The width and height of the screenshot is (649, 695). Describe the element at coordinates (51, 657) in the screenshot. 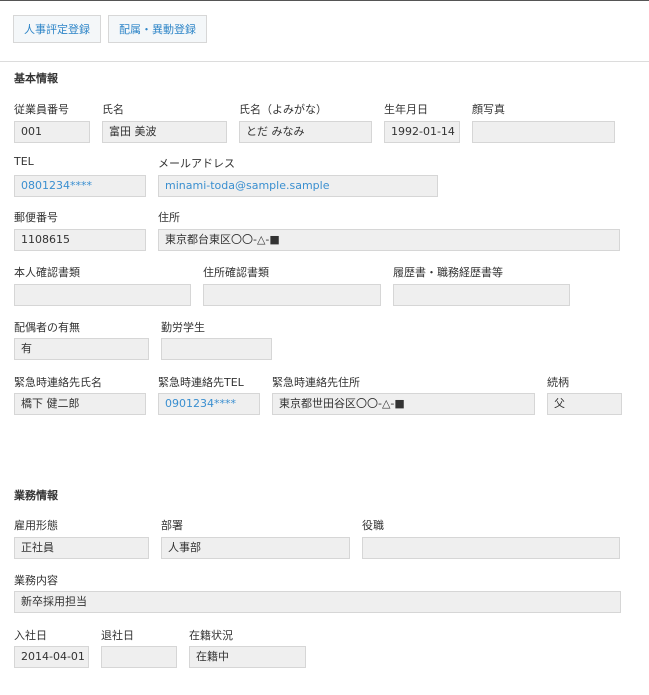

I see `join-date-field: 2014-04-01` at that location.